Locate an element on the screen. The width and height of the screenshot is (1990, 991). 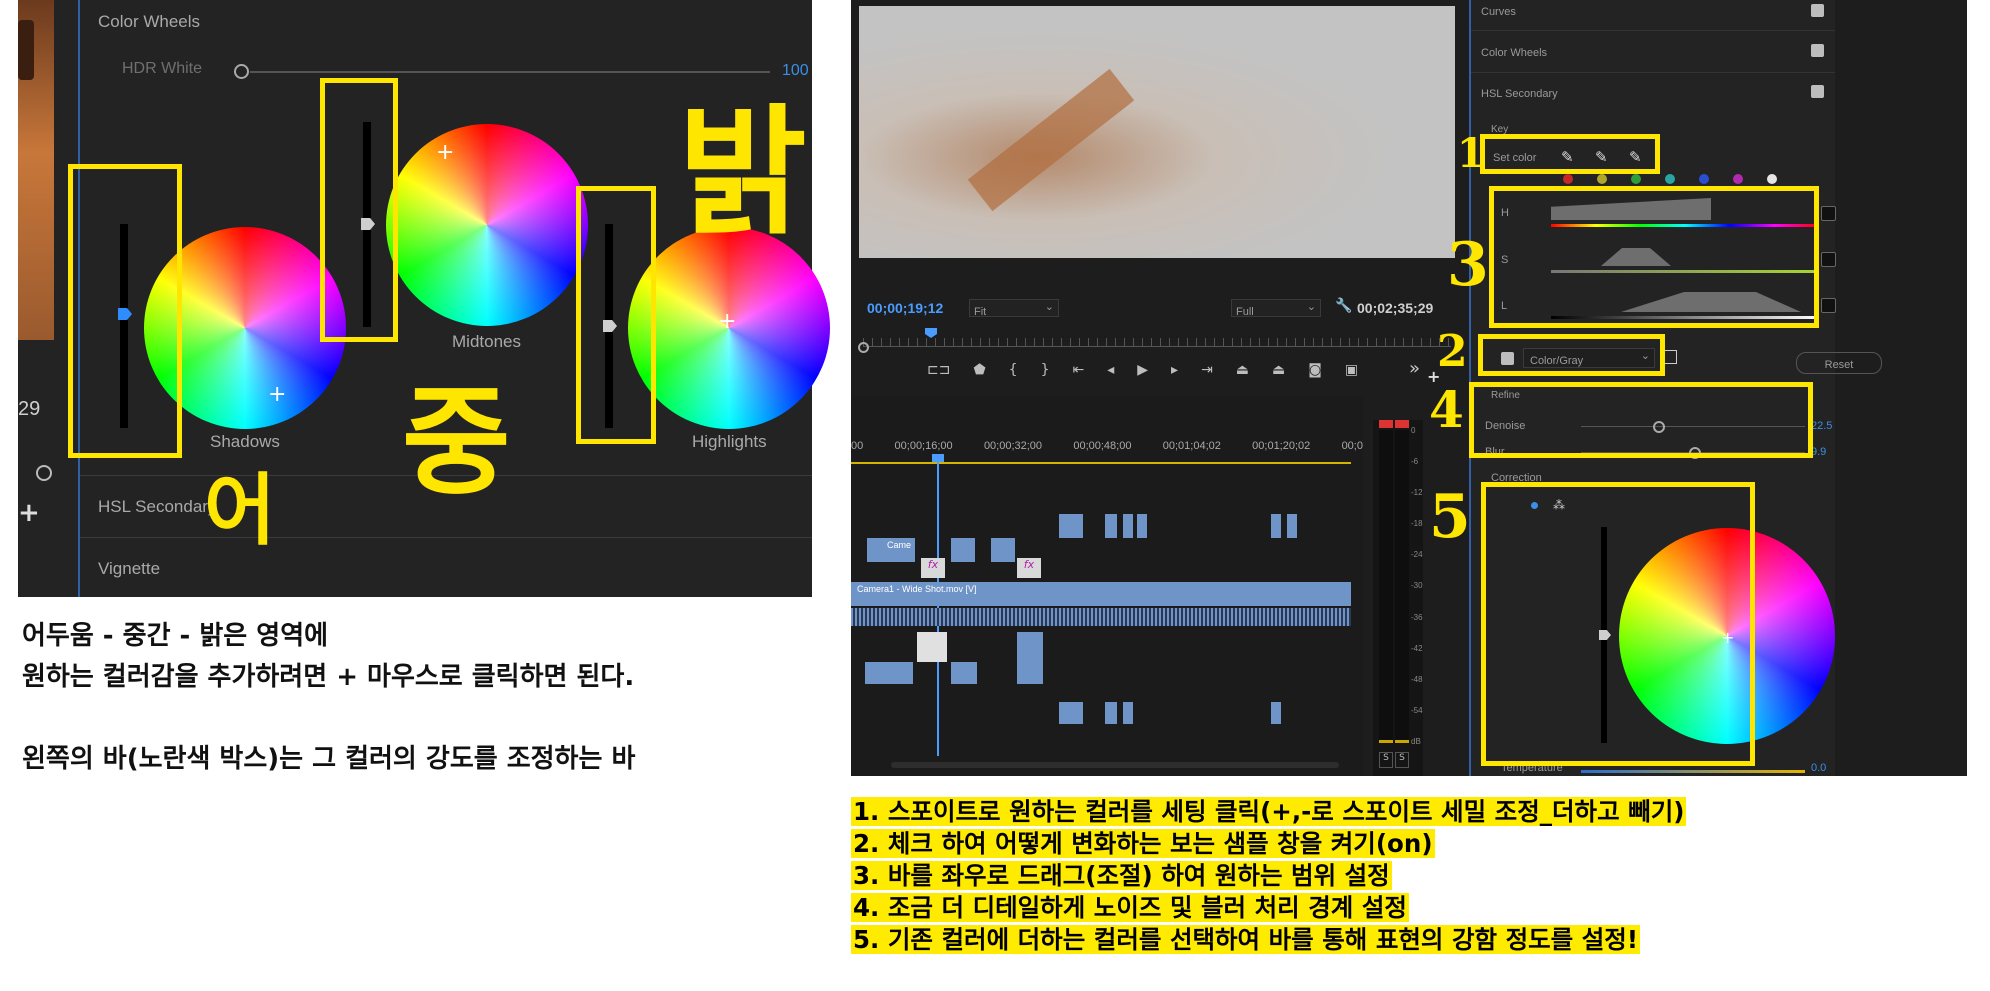
add-marker-icon: ⬟ is located at coordinates (979, 372).